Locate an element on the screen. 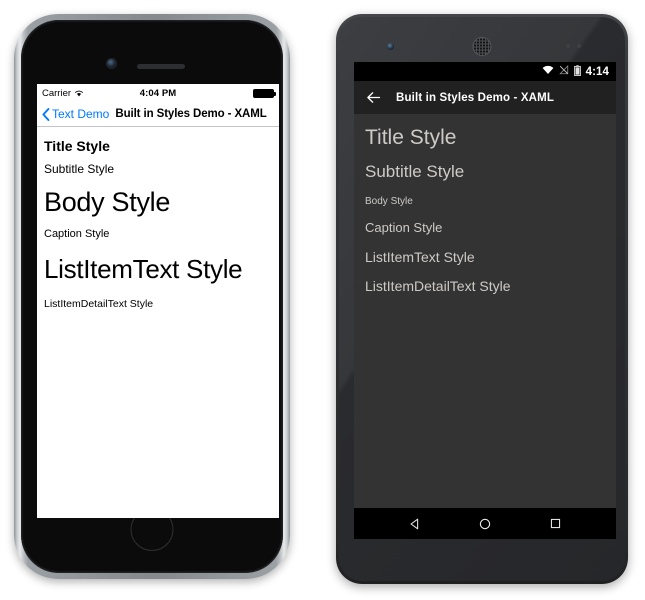  ios-style-row-body: Body Style is located at coordinates (107, 202).